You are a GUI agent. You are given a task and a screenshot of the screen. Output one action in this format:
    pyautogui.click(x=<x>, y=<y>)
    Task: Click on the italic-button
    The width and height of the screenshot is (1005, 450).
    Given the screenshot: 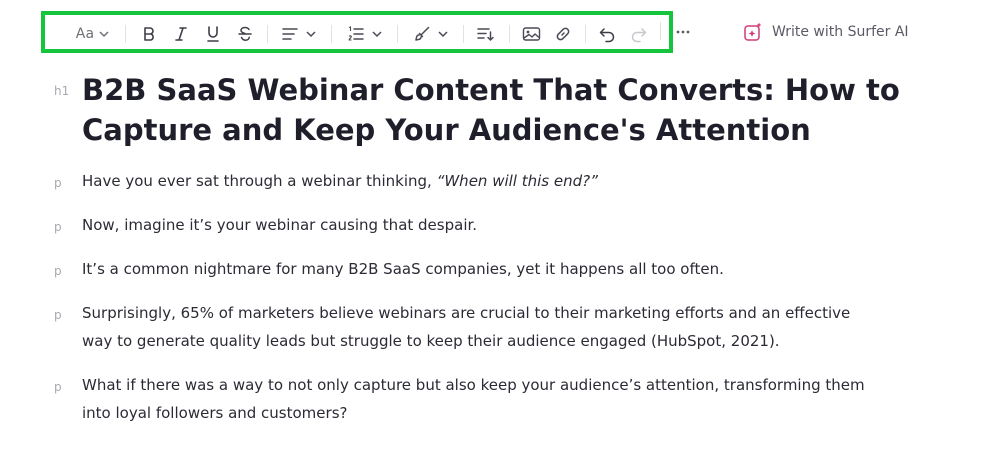 What is the action you would take?
    pyautogui.click(x=181, y=34)
    